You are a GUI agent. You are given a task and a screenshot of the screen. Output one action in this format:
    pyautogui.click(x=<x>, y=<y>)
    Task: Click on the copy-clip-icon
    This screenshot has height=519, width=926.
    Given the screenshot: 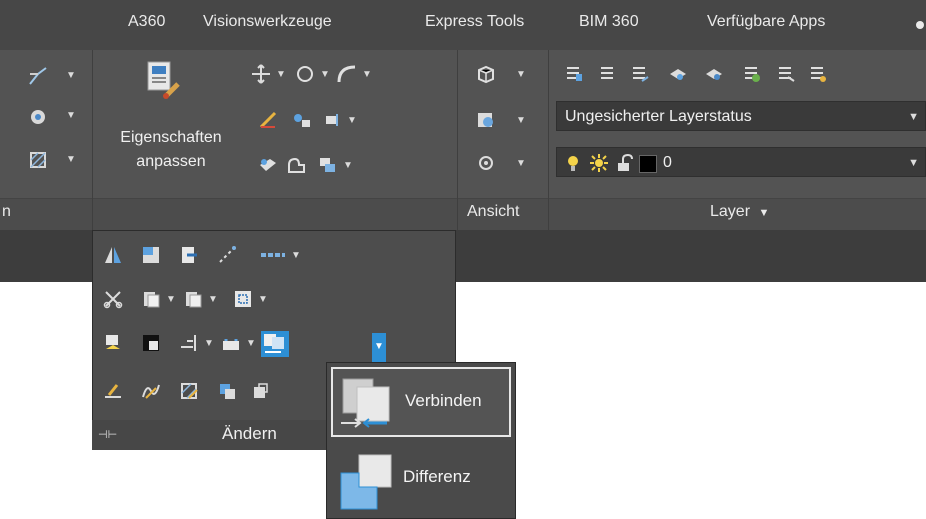 What is the action you would take?
    pyautogui.click(x=151, y=299)
    